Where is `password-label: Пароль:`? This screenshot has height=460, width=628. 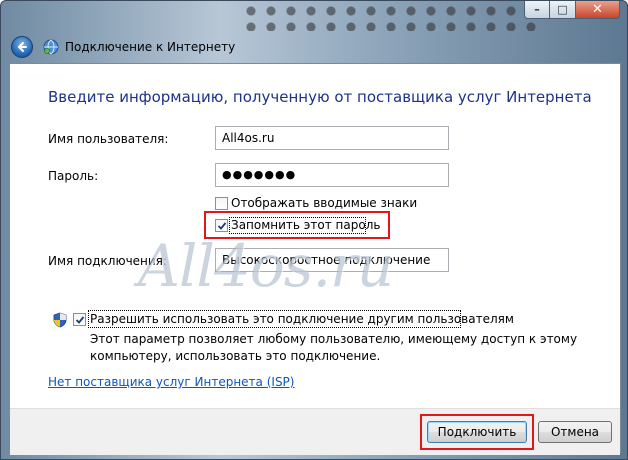
password-label: Пароль: is located at coordinates (73, 176).